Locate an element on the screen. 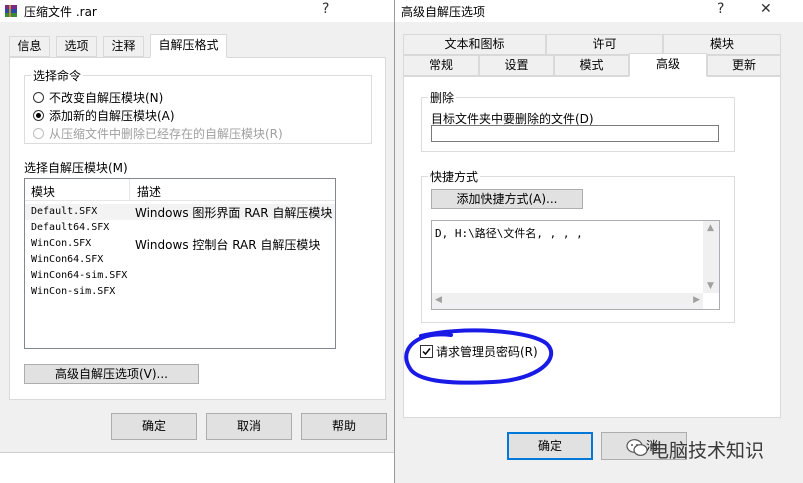 The height and width of the screenshot is (483, 803). tab-license-label: 许可 is located at coordinates (604, 44).